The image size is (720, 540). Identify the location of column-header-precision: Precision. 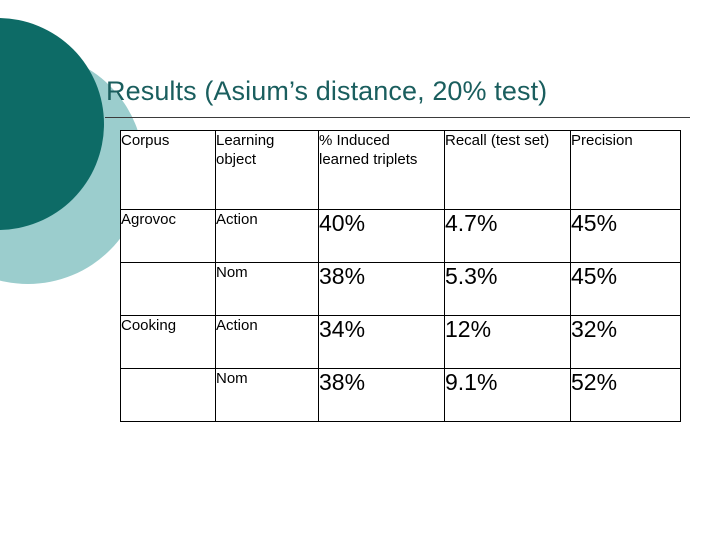
(625, 170).